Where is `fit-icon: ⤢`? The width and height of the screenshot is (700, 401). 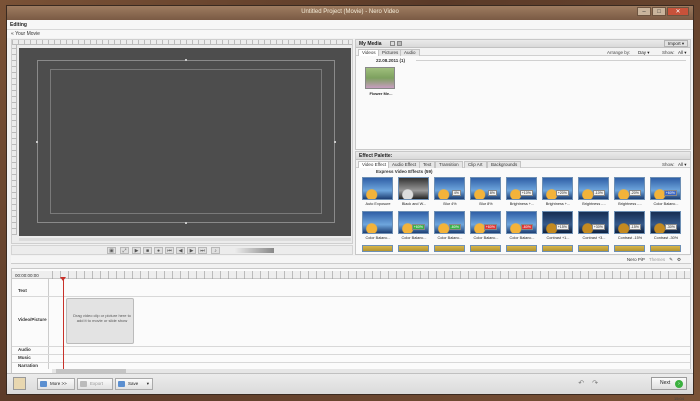 fit-icon: ⤢ is located at coordinates (124, 250).